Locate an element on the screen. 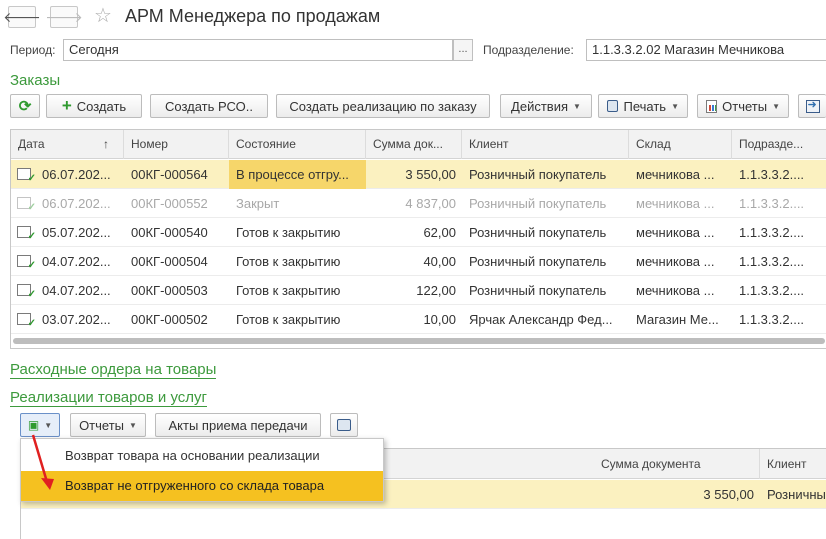 This screenshot has width=826, height=539. column-header-date: Дата ↑ is located at coordinates (67, 144).